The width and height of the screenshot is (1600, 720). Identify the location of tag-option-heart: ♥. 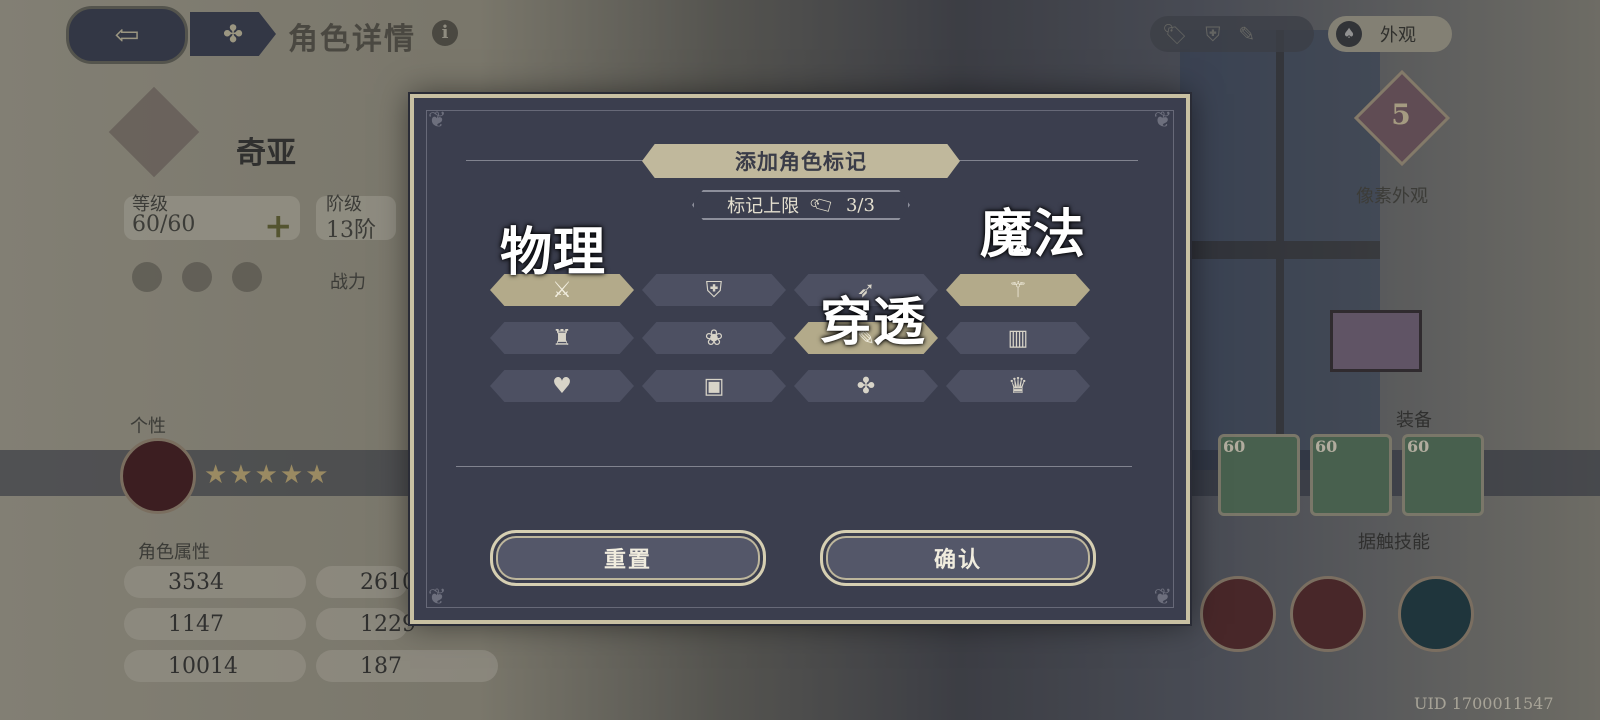
(562, 386).